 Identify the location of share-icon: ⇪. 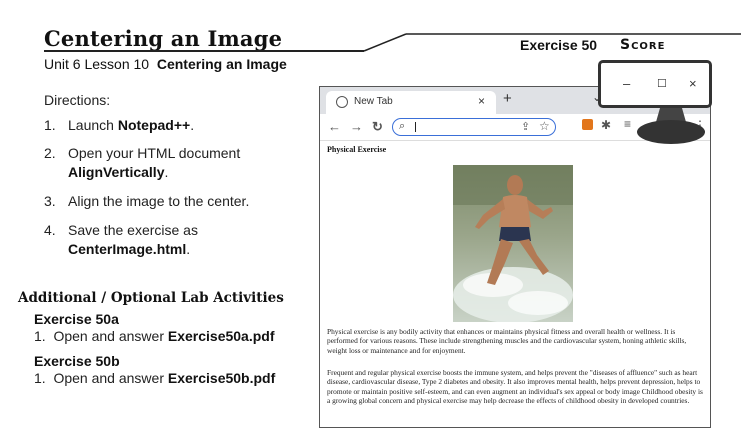
(525, 126).